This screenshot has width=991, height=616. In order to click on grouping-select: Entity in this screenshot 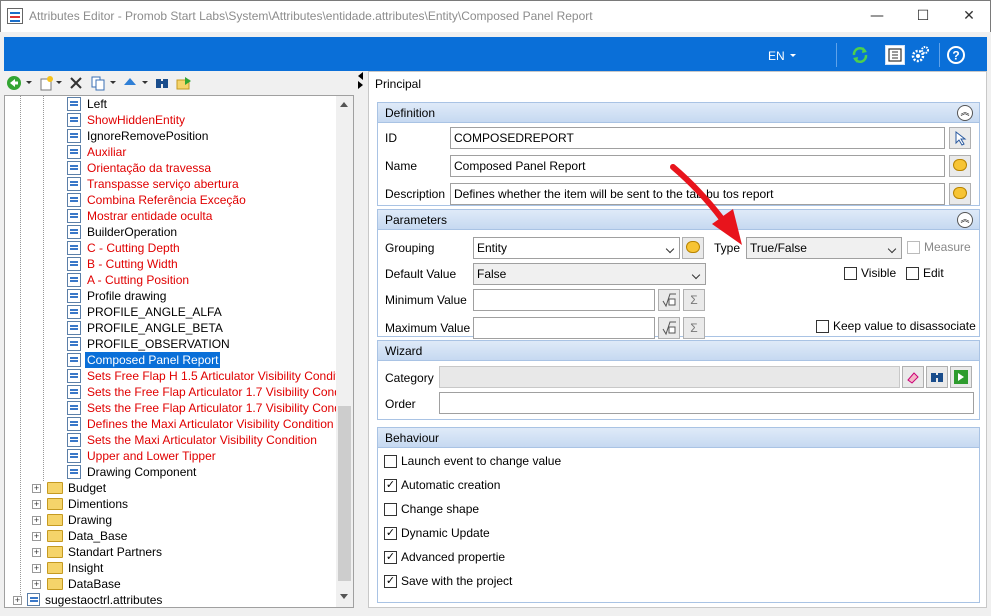, I will do `click(576, 248)`.